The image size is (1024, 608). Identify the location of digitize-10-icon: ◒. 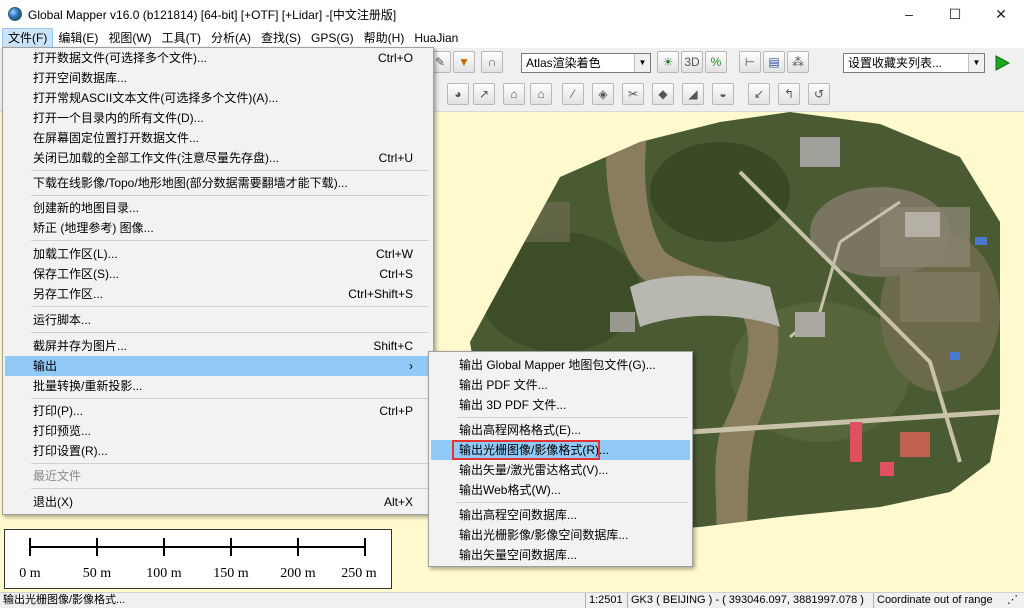
(723, 94).